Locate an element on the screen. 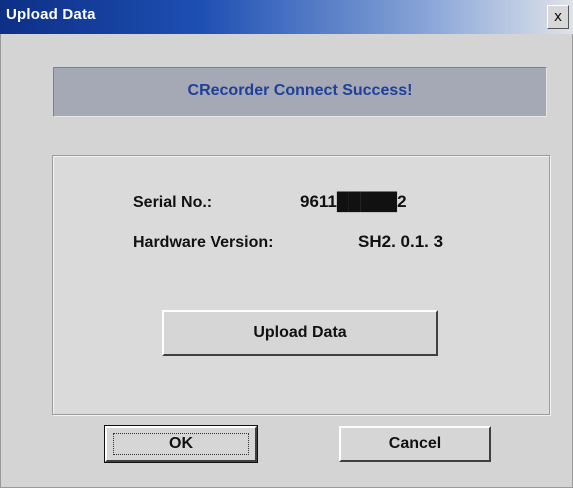 The width and height of the screenshot is (573, 488). serial-number-label: Serial No.: is located at coordinates (173, 202).